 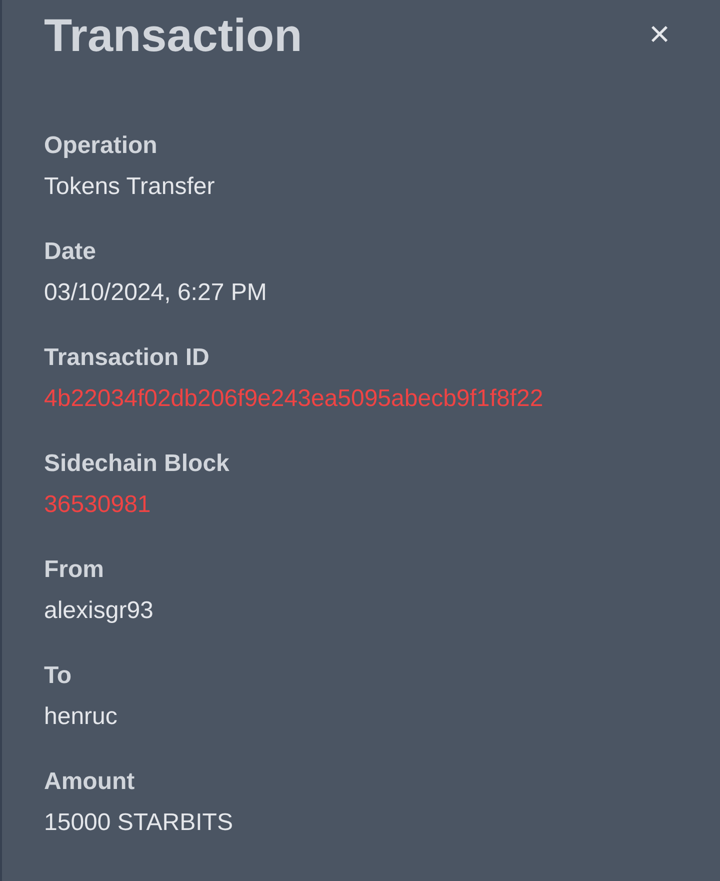 What do you see at coordinates (89, 782) in the screenshot?
I see `field-label: Amount` at bounding box center [89, 782].